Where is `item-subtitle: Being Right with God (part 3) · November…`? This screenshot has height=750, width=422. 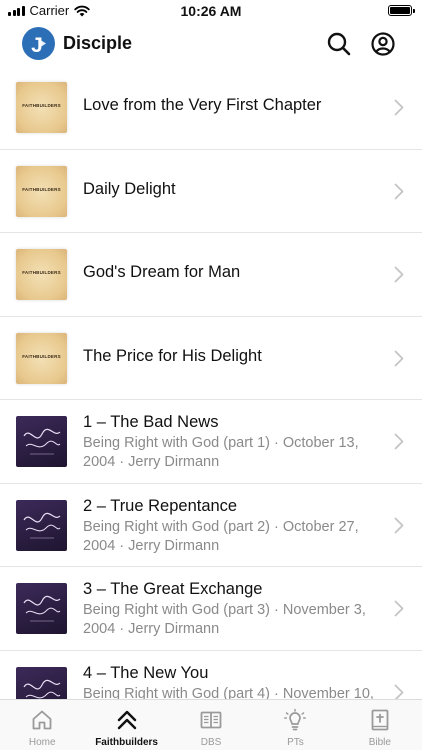 item-subtitle: Being Right with God (part 3) · November… is located at coordinates (224, 619).